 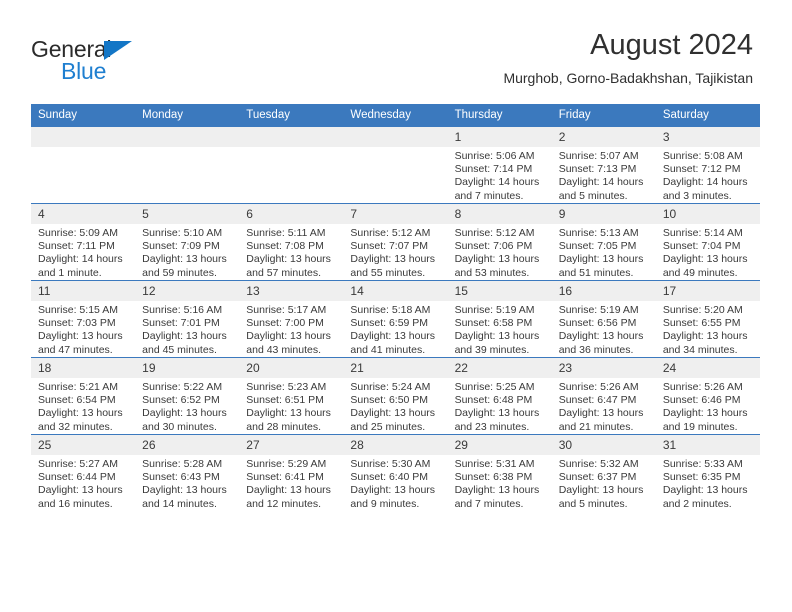 I want to click on day-number: 24, so click(x=707, y=368).